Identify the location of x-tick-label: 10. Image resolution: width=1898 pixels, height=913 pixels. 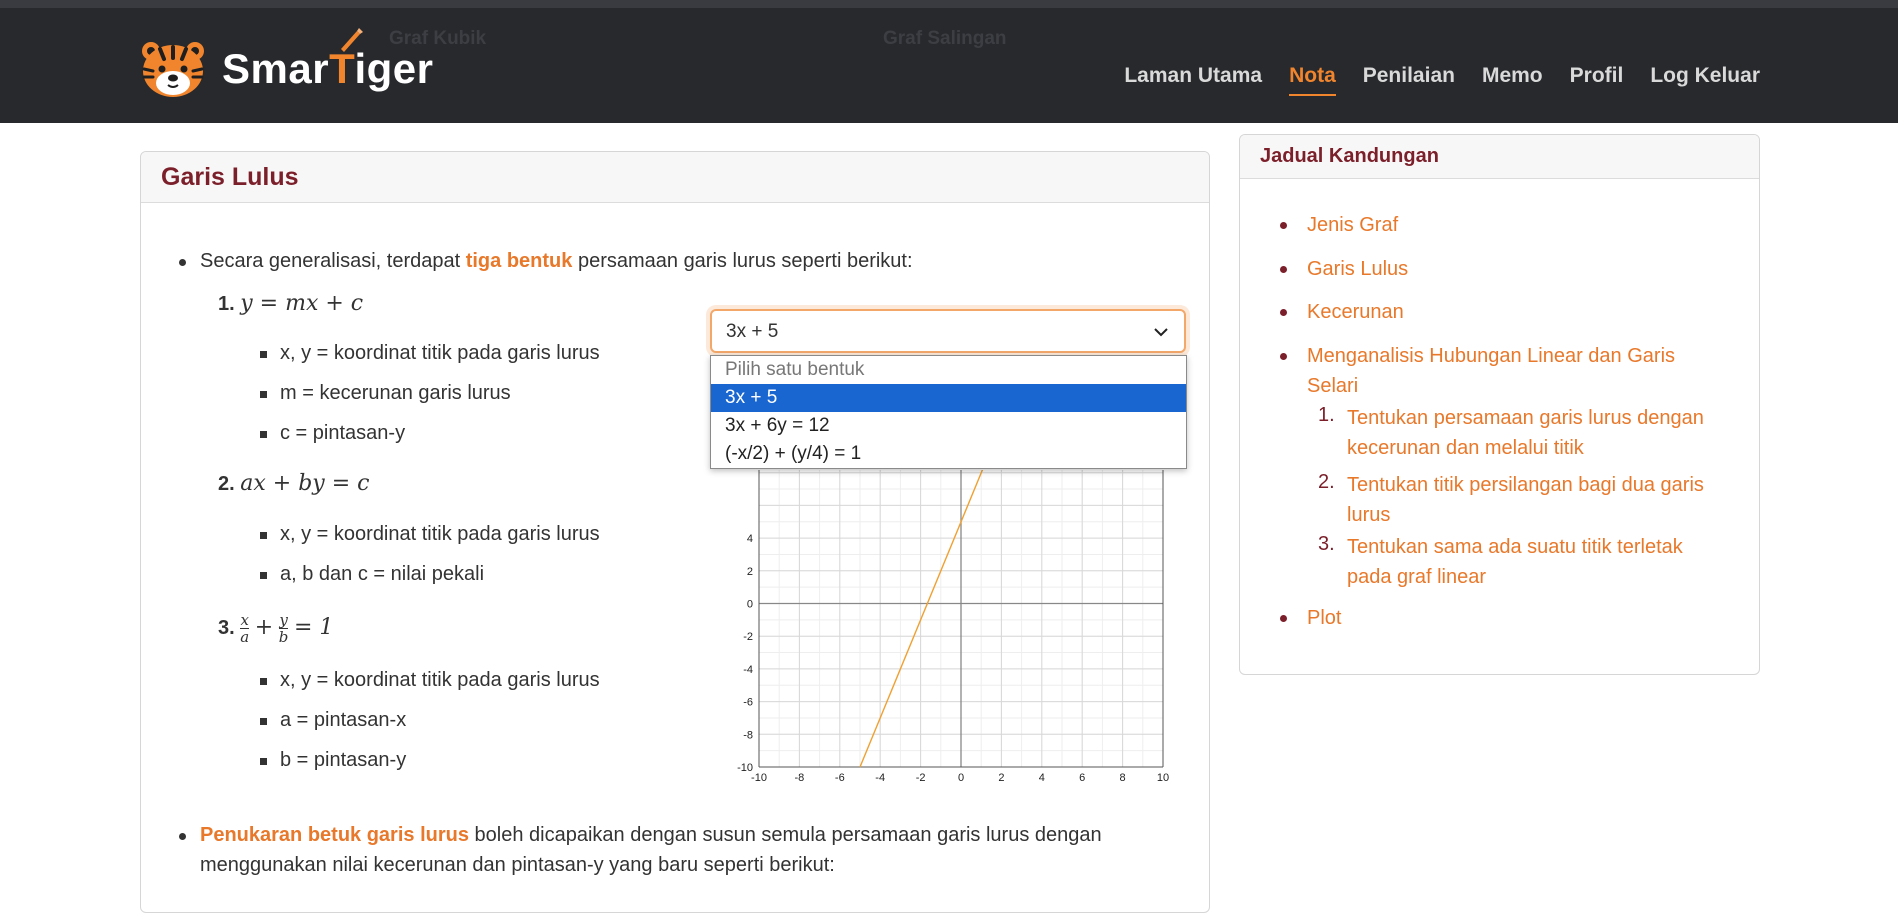
(1163, 778).